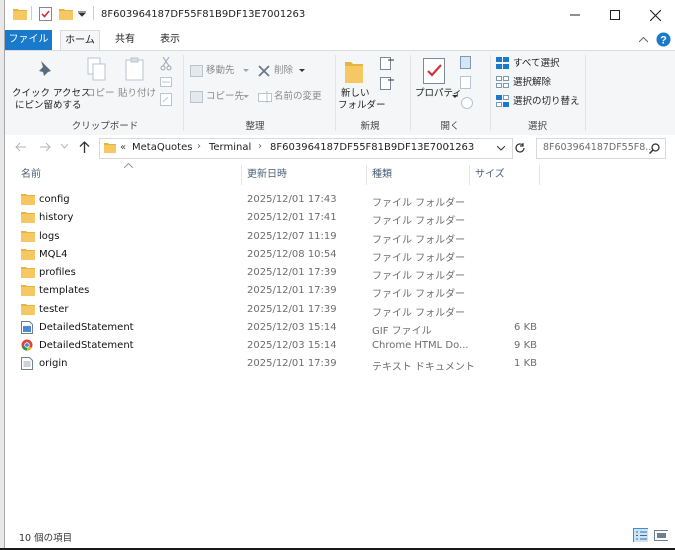 This screenshot has width=675, height=550. Describe the element at coordinates (45, 14) in the screenshot. I see `properties-check-icon` at that location.